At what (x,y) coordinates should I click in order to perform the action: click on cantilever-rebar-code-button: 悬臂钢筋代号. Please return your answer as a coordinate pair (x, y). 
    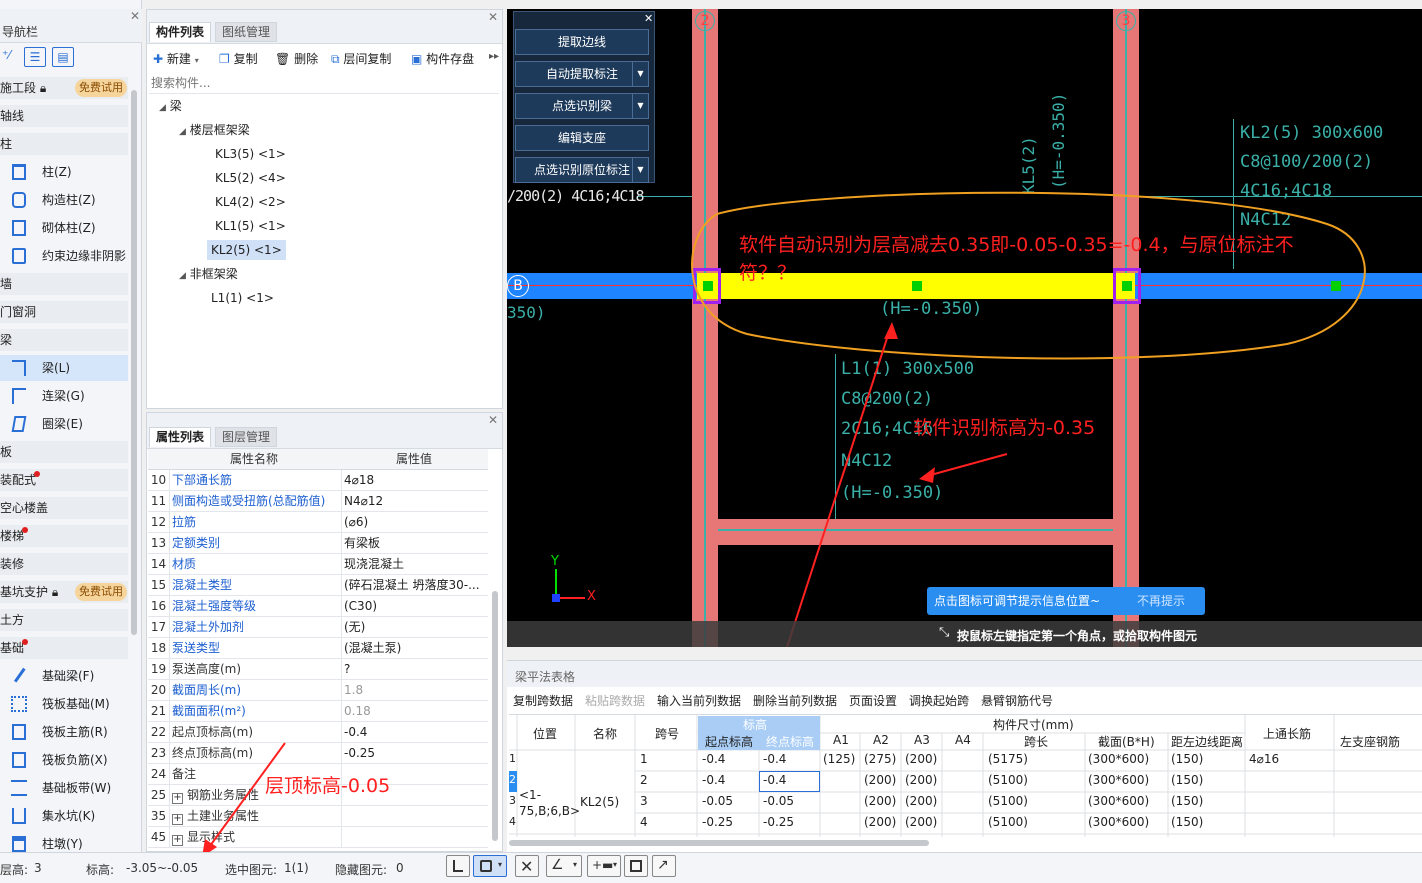
    Looking at the image, I should click on (1017, 701).